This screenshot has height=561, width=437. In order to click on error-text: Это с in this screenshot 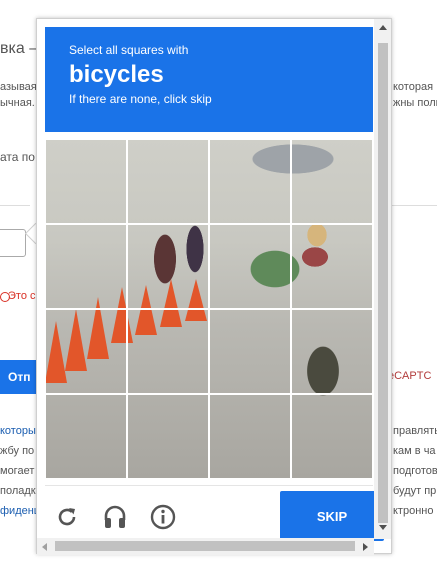, I will do `click(22, 296)`.